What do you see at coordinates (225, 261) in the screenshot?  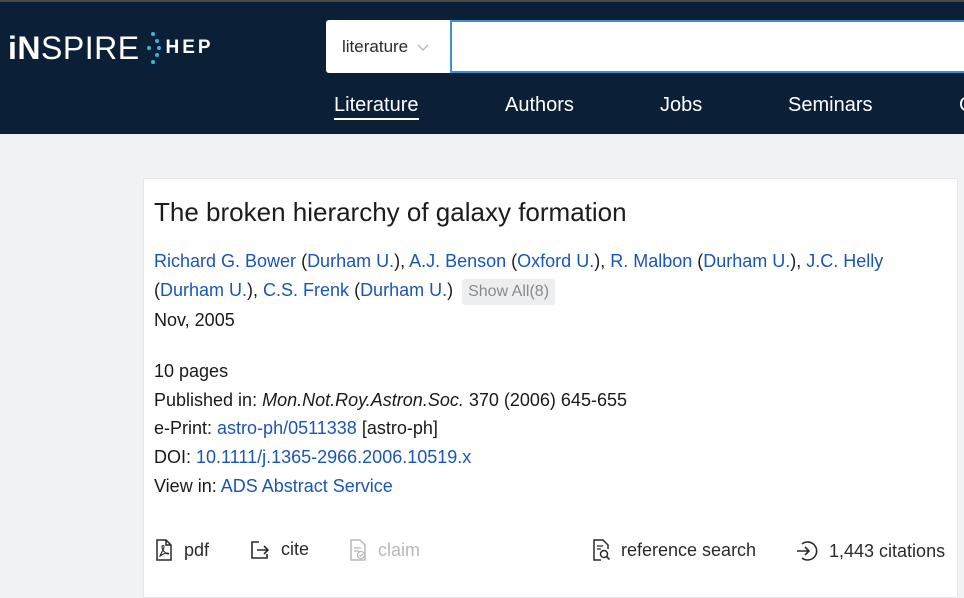 I see `author-link: Richard G. Bower` at bounding box center [225, 261].